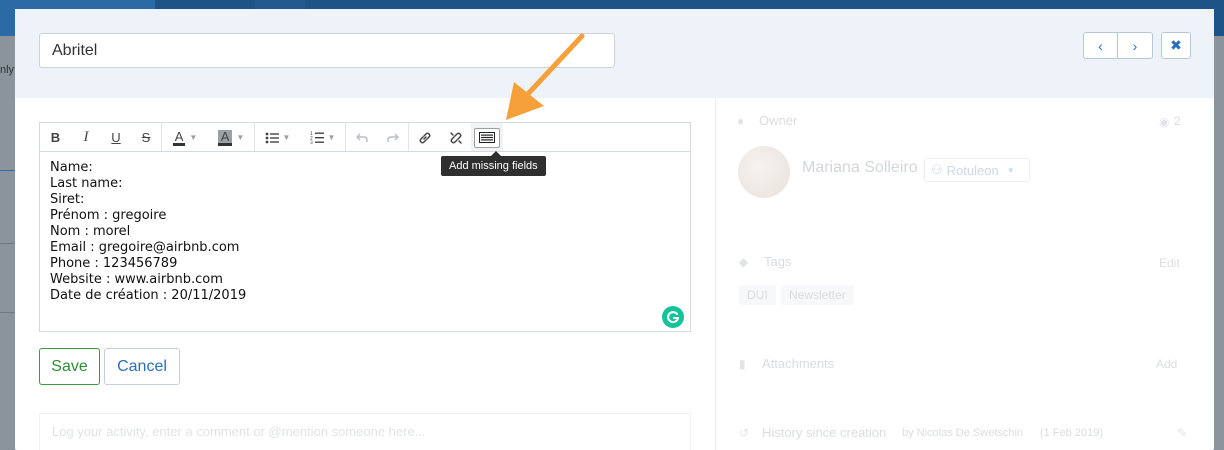 This screenshot has height=450, width=1224. I want to click on editor-line: Website : www.airbnb.com, so click(136, 279).